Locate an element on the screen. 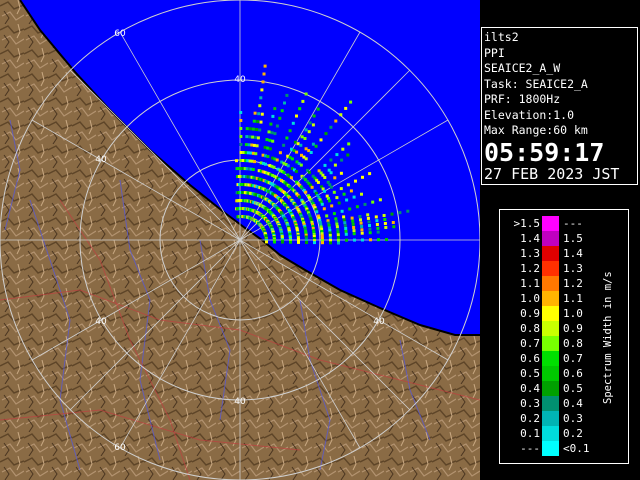 The height and width of the screenshot is (480, 640). legend-high-value: 0.7 is located at coordinates (573, 358).